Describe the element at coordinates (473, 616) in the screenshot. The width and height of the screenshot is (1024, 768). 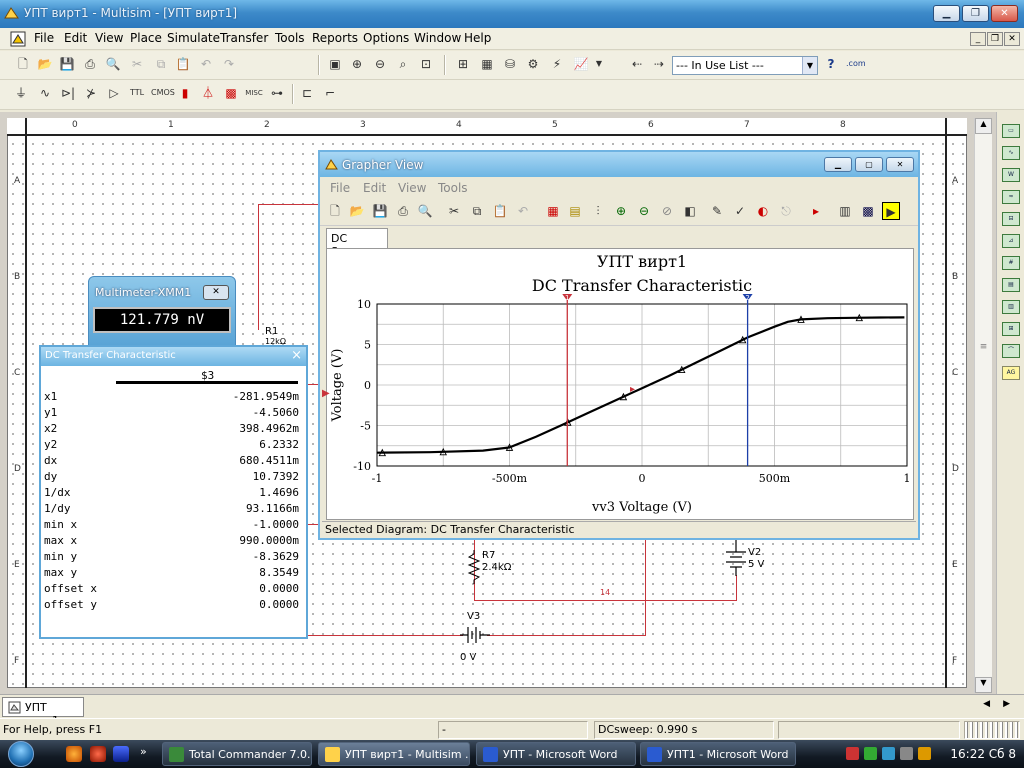
I see `v3-label: V3` at that location.